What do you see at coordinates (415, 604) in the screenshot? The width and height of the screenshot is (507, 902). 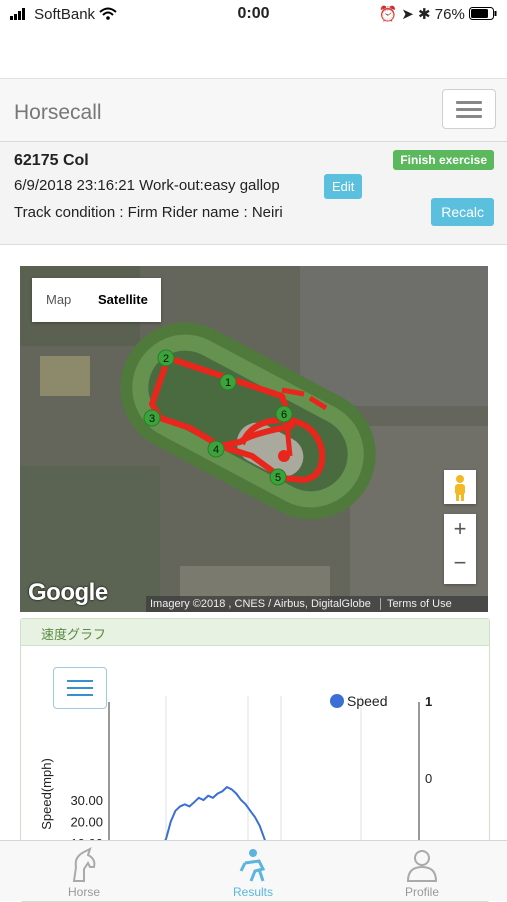 I see `terms-link: Terms of Use` at bounding box center [415, 604].